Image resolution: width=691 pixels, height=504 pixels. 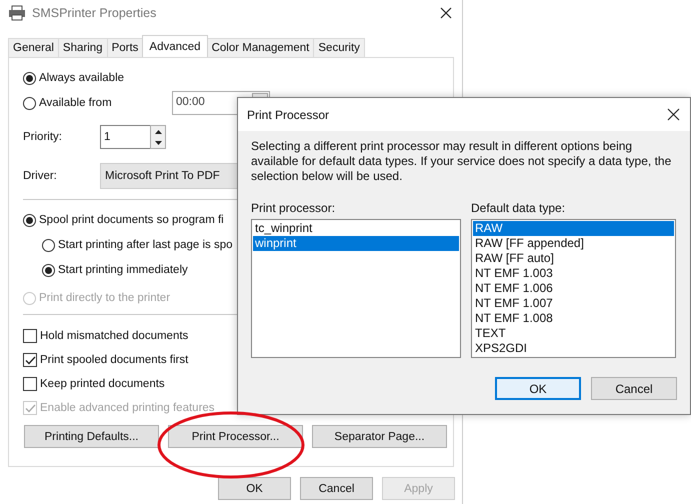 What do you see at coordinates (518, 208) in the screenshot?
I see `list-label: Default data type:` at bounding box center [518, 208].